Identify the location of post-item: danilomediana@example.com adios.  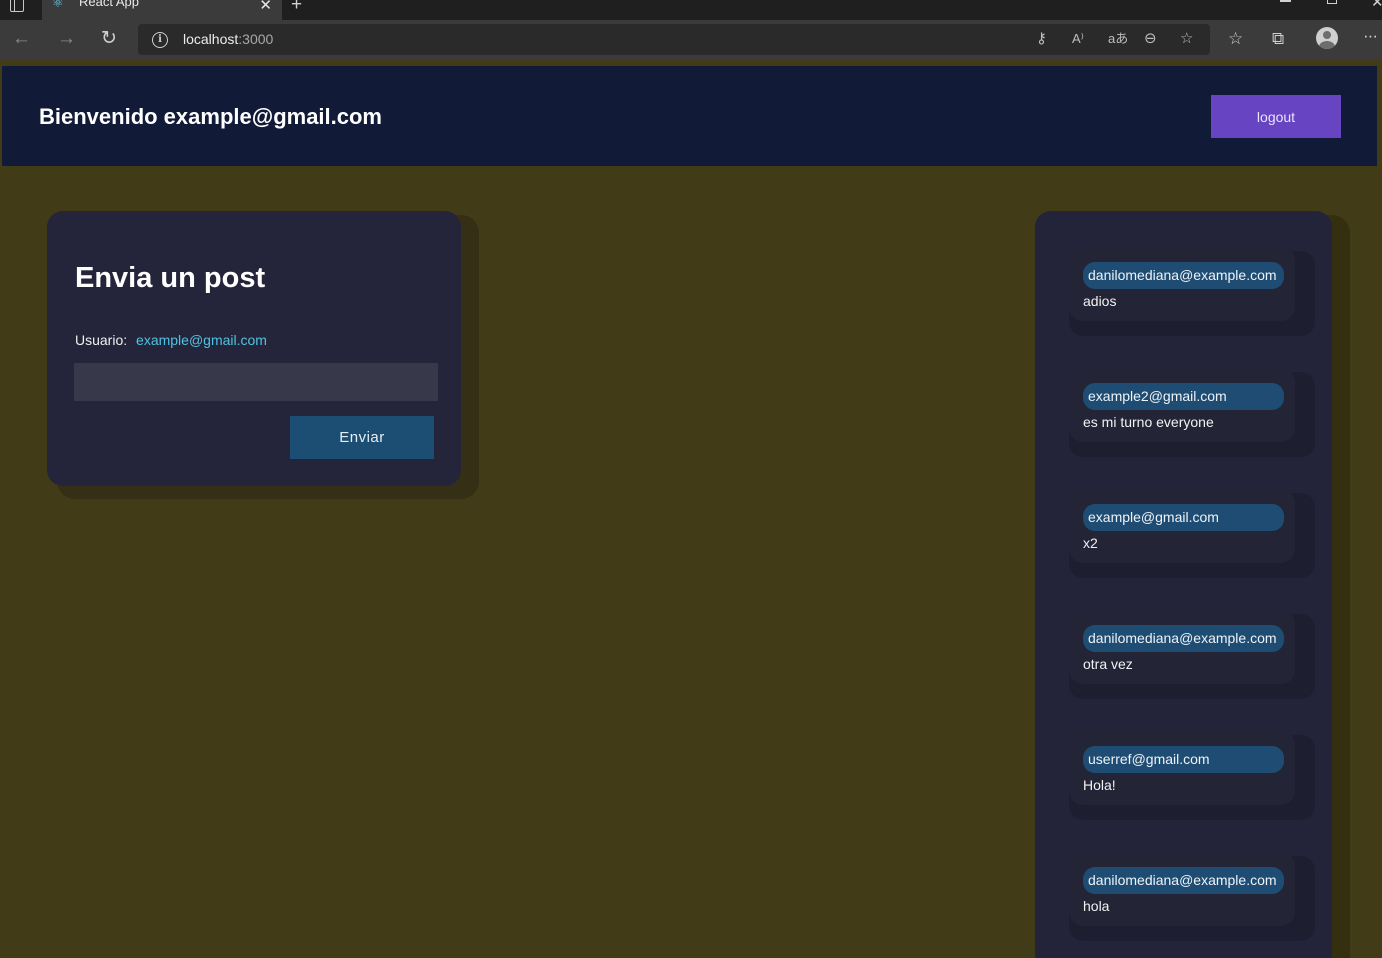
(1192, 291).